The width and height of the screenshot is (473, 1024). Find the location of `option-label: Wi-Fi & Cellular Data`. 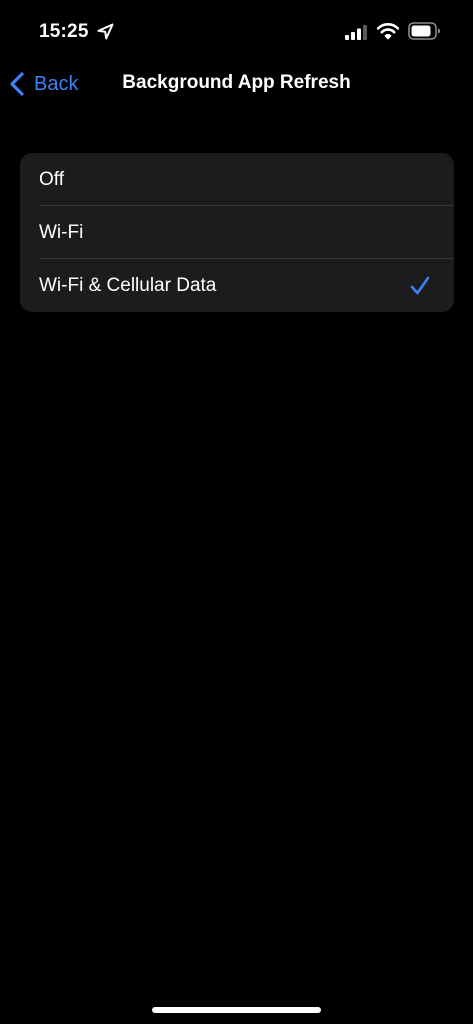

option-label: Wi-Fi & Cellular Data is located at coordinates (128, 285).